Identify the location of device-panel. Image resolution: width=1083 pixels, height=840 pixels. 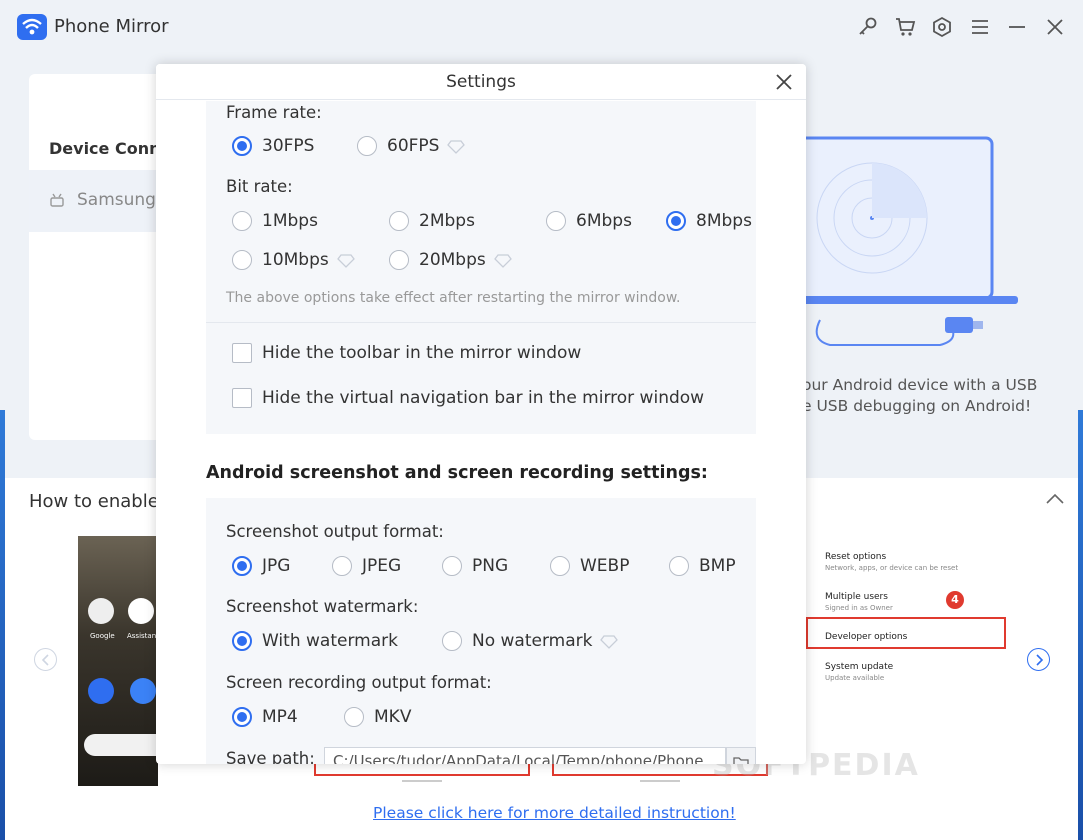
(99, 257).